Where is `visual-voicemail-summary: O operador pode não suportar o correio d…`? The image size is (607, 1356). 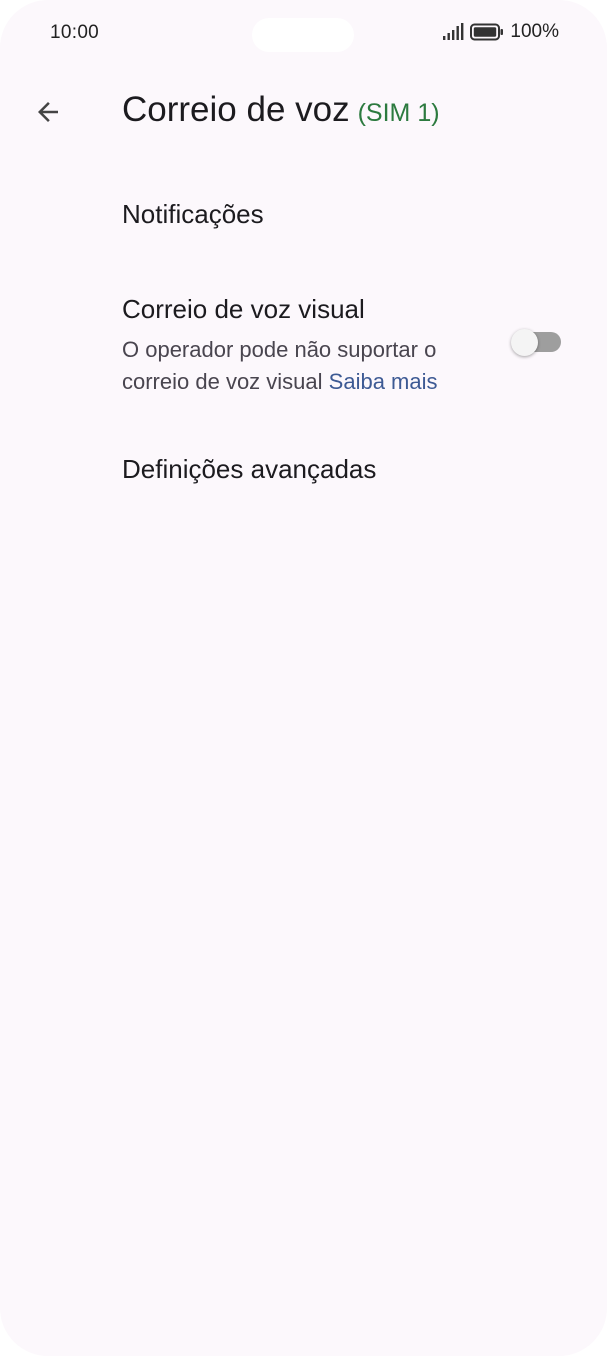
visual-voicemail-summary: O operador pode não suportar o correio d… is located at coordinates (307, 366).